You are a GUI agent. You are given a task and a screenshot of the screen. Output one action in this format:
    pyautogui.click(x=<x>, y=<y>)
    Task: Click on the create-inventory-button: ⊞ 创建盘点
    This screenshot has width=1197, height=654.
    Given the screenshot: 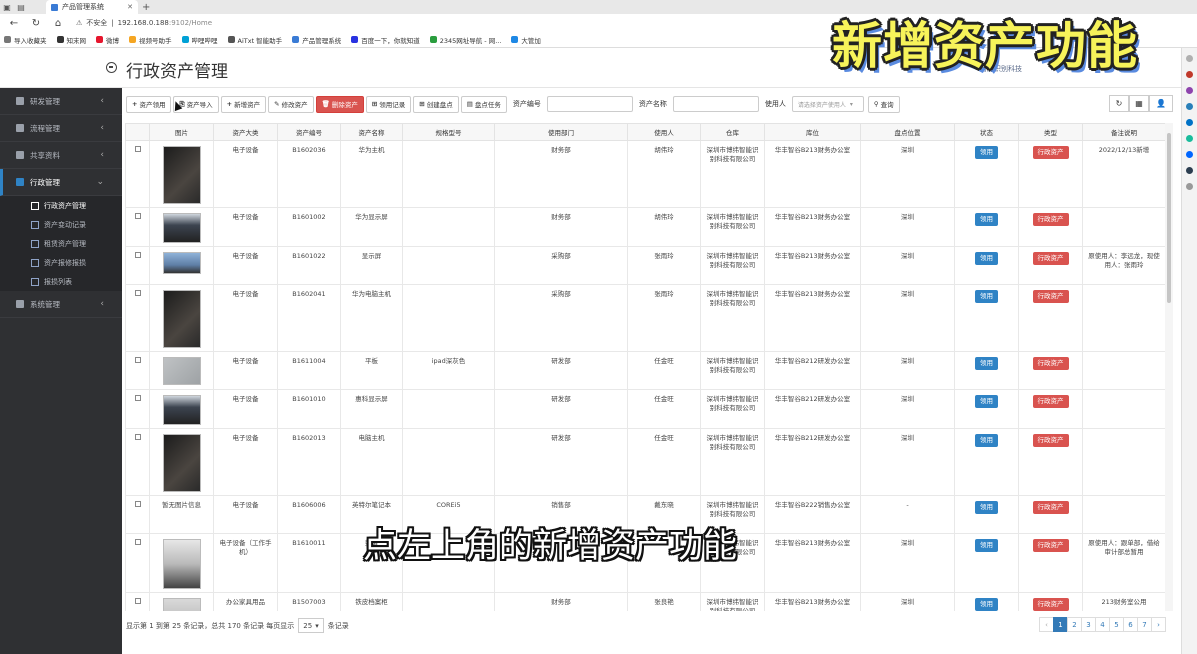 What is the action you would take?
    pyautogui.click(x=436, y=104)
    